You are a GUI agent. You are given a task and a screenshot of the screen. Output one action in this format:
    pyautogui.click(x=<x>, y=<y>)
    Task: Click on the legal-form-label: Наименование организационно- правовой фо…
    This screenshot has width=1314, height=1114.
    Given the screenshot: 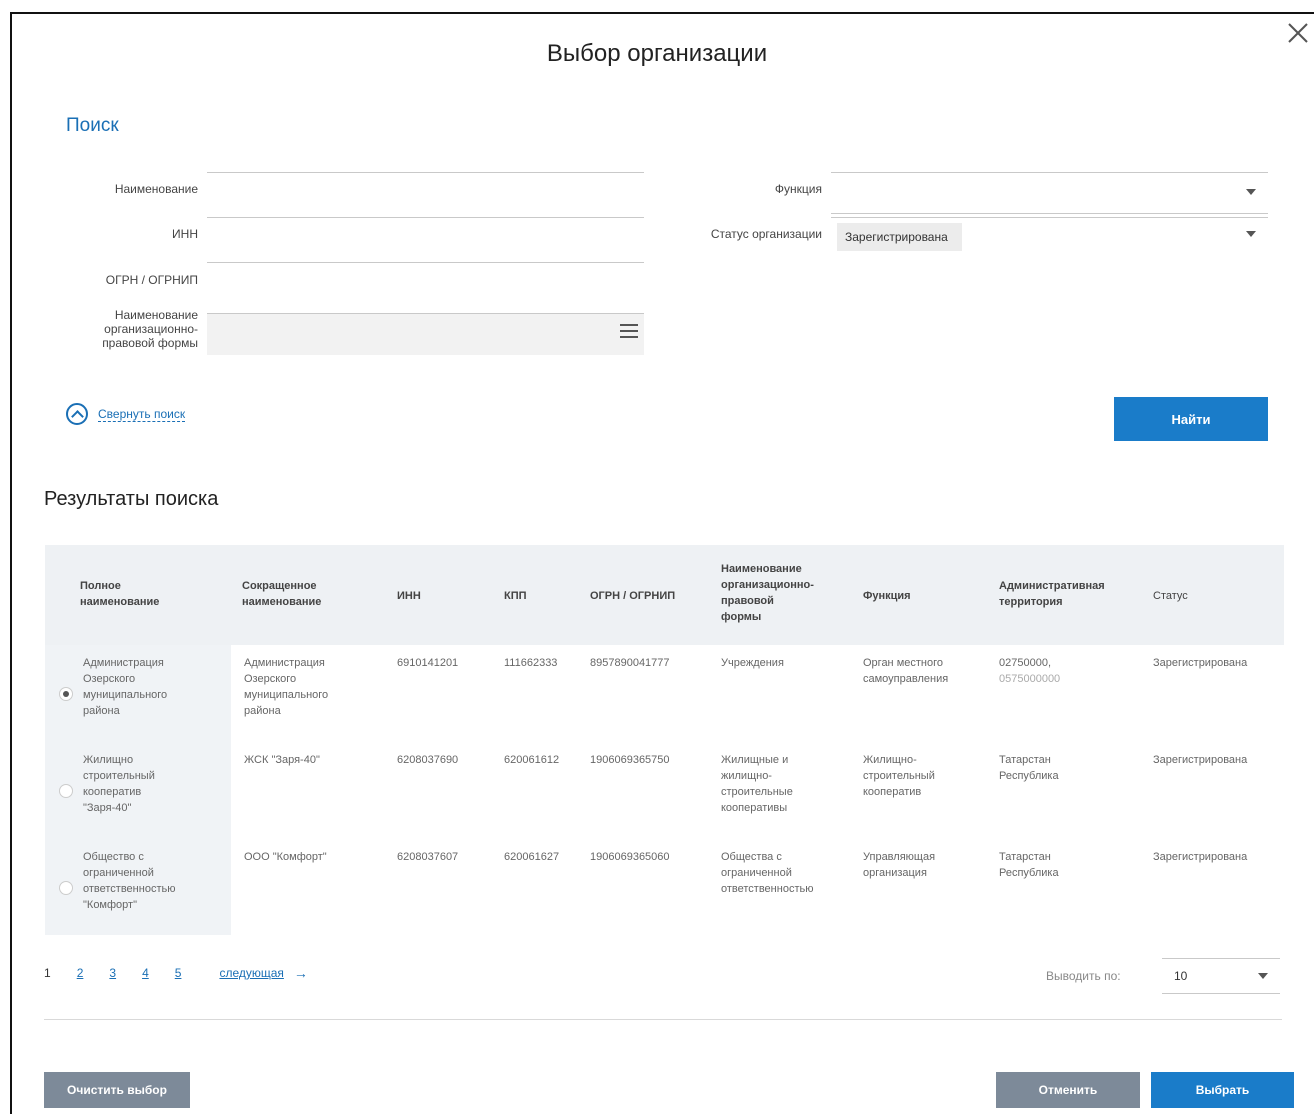 What is the action you would take?
    pyautogui.click(x=150, y=329)
    